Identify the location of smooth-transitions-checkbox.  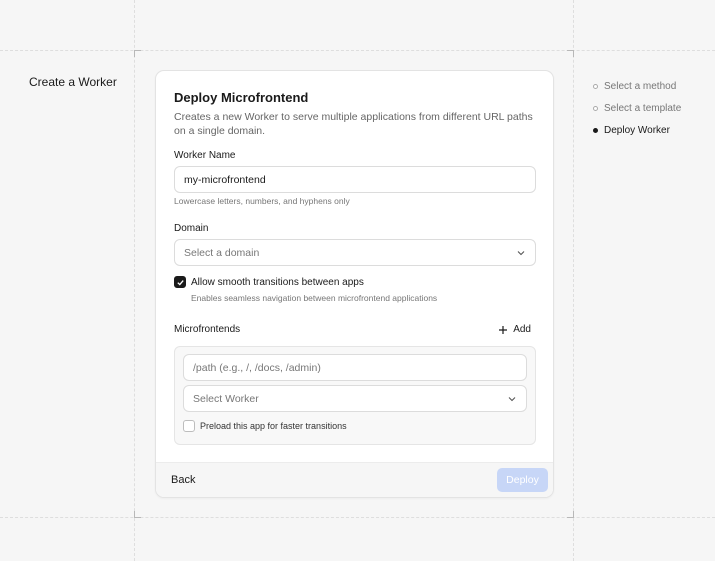
(180, 282).